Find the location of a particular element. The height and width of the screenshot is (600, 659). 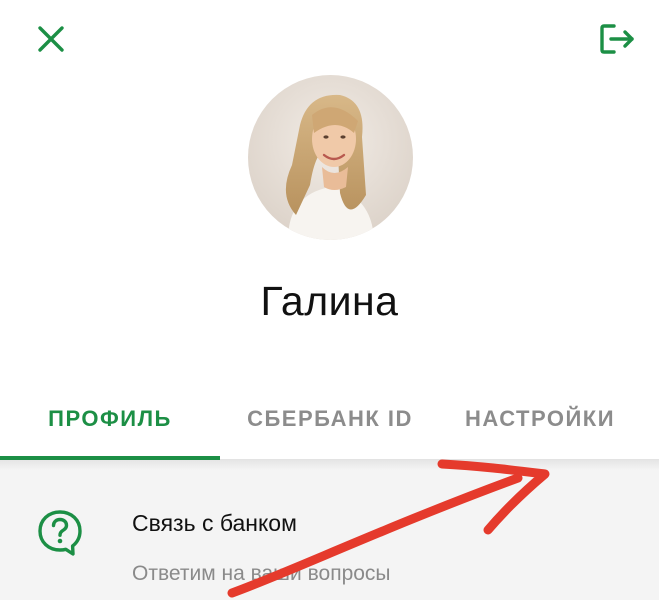

close-icon is located at coordinates (51, 39).